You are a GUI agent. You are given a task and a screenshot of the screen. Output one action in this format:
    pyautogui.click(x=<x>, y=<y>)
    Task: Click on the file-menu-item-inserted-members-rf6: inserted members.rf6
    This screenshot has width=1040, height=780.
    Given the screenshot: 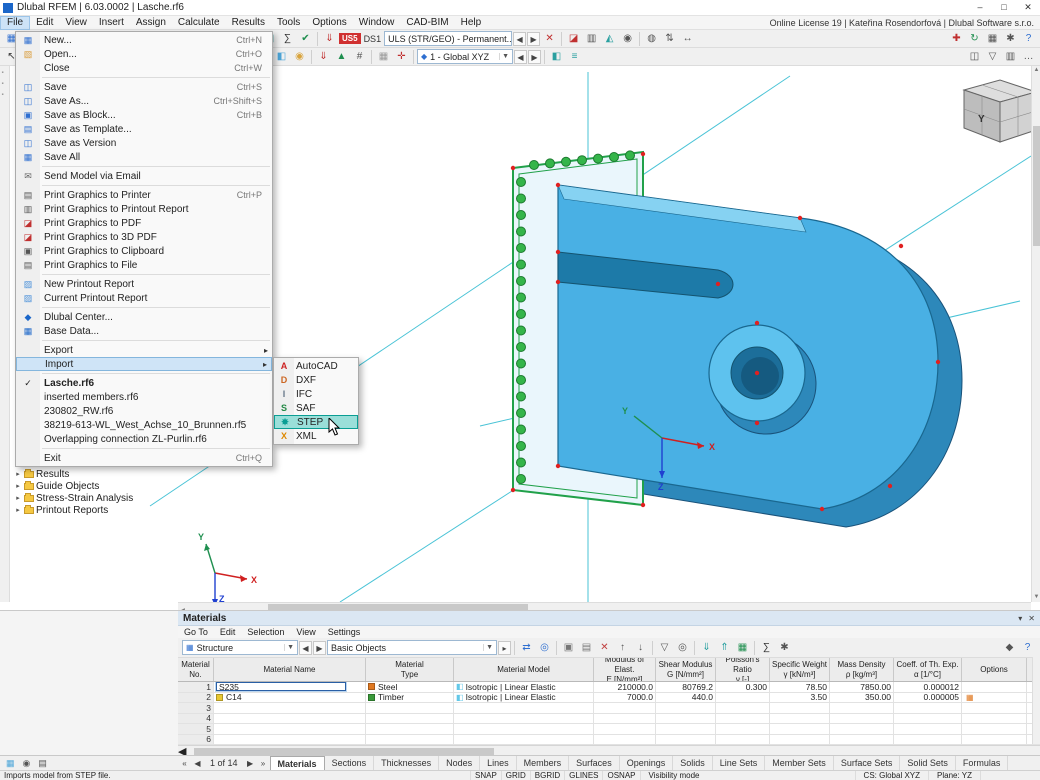 What is the action you would take?
    pyautogui.click(x=144, y=397)
    